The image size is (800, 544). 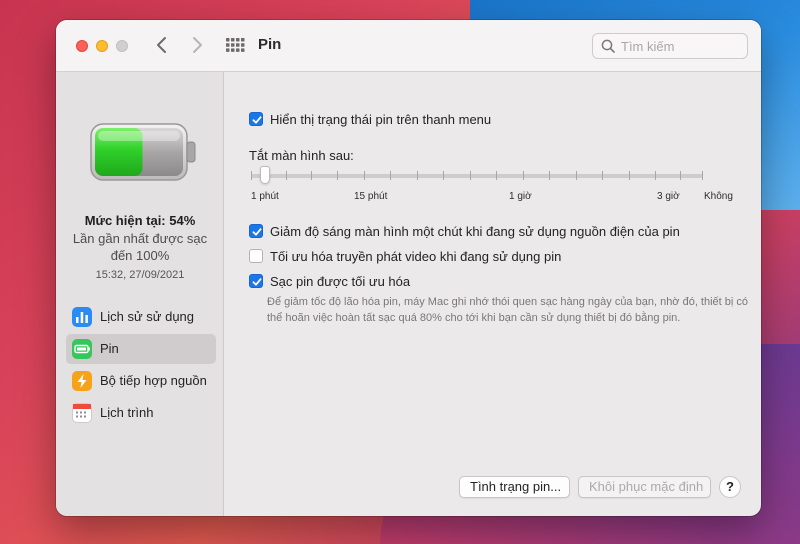 What do you see at coordinates (301, 155) in the screenshot?
I see `turn-display-off-label: Tắt màn hình sau:` at bounding box center [301, 155].